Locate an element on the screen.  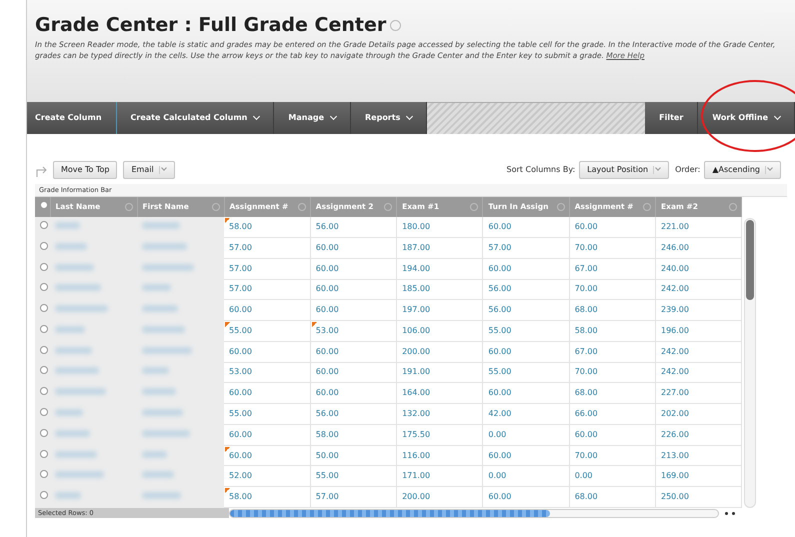
grade-cell: 175.50 is located at coordinates (439, 435).